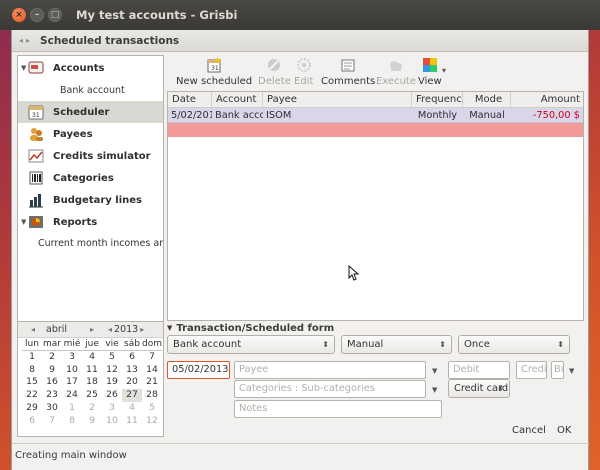 The image size is (600, 470). Describe the element at coordinates (531, 370) in the screenshot. I see `credit-field: Credit` at that location.